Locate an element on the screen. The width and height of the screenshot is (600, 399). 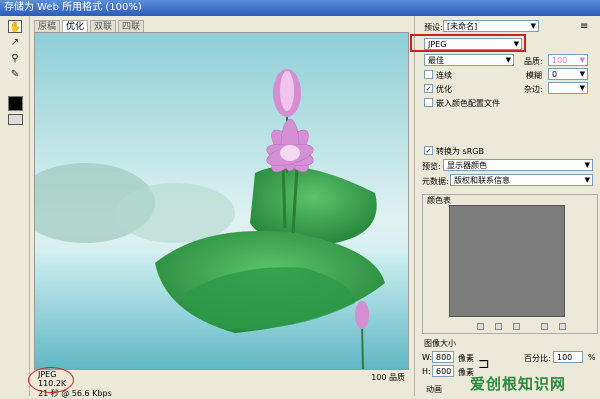
matte-select: ▼ is located at coordinates (568, 88).